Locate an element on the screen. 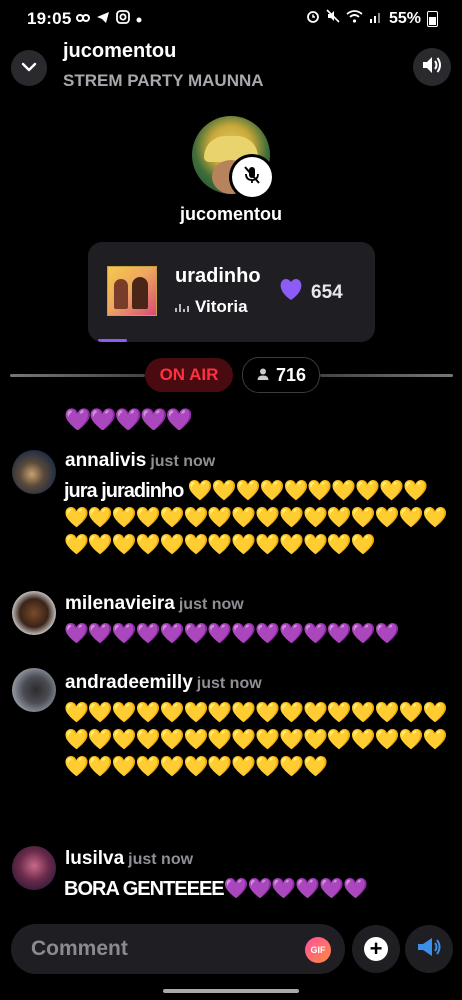  dot-icon is located at coordinates (139, 19).